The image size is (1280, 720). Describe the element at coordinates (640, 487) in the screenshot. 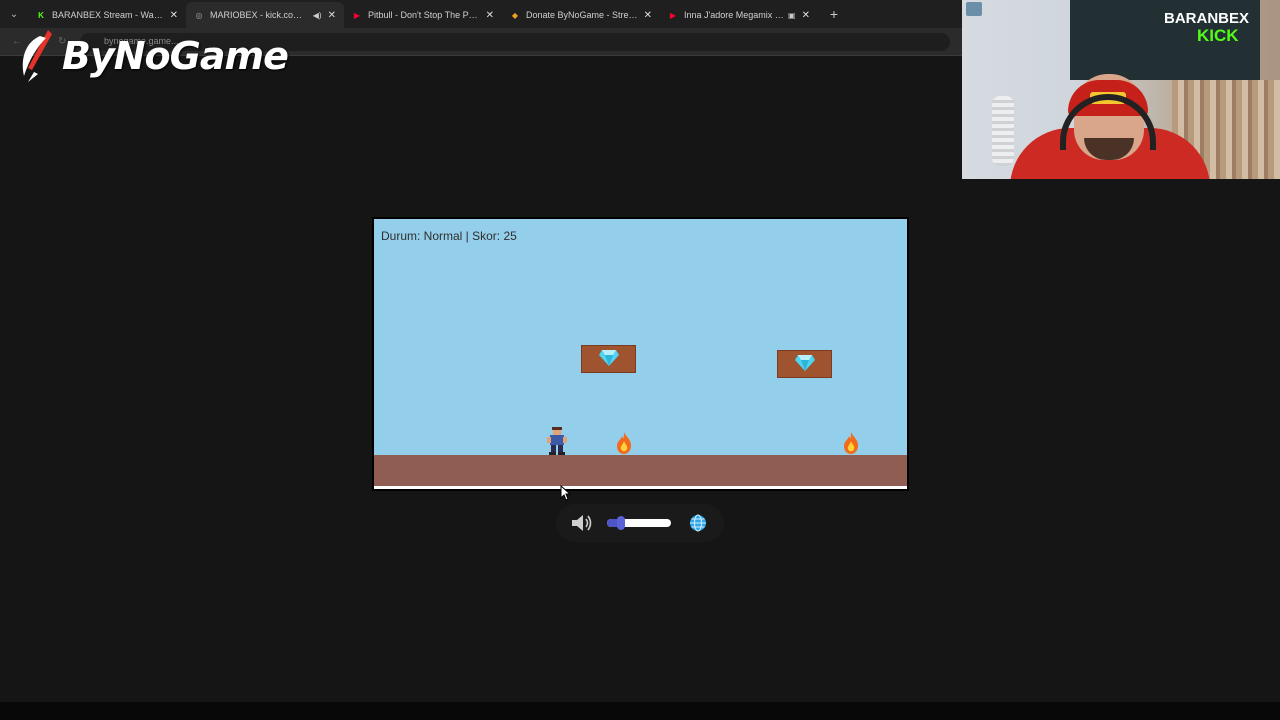

I see `ground-edge` at that location.